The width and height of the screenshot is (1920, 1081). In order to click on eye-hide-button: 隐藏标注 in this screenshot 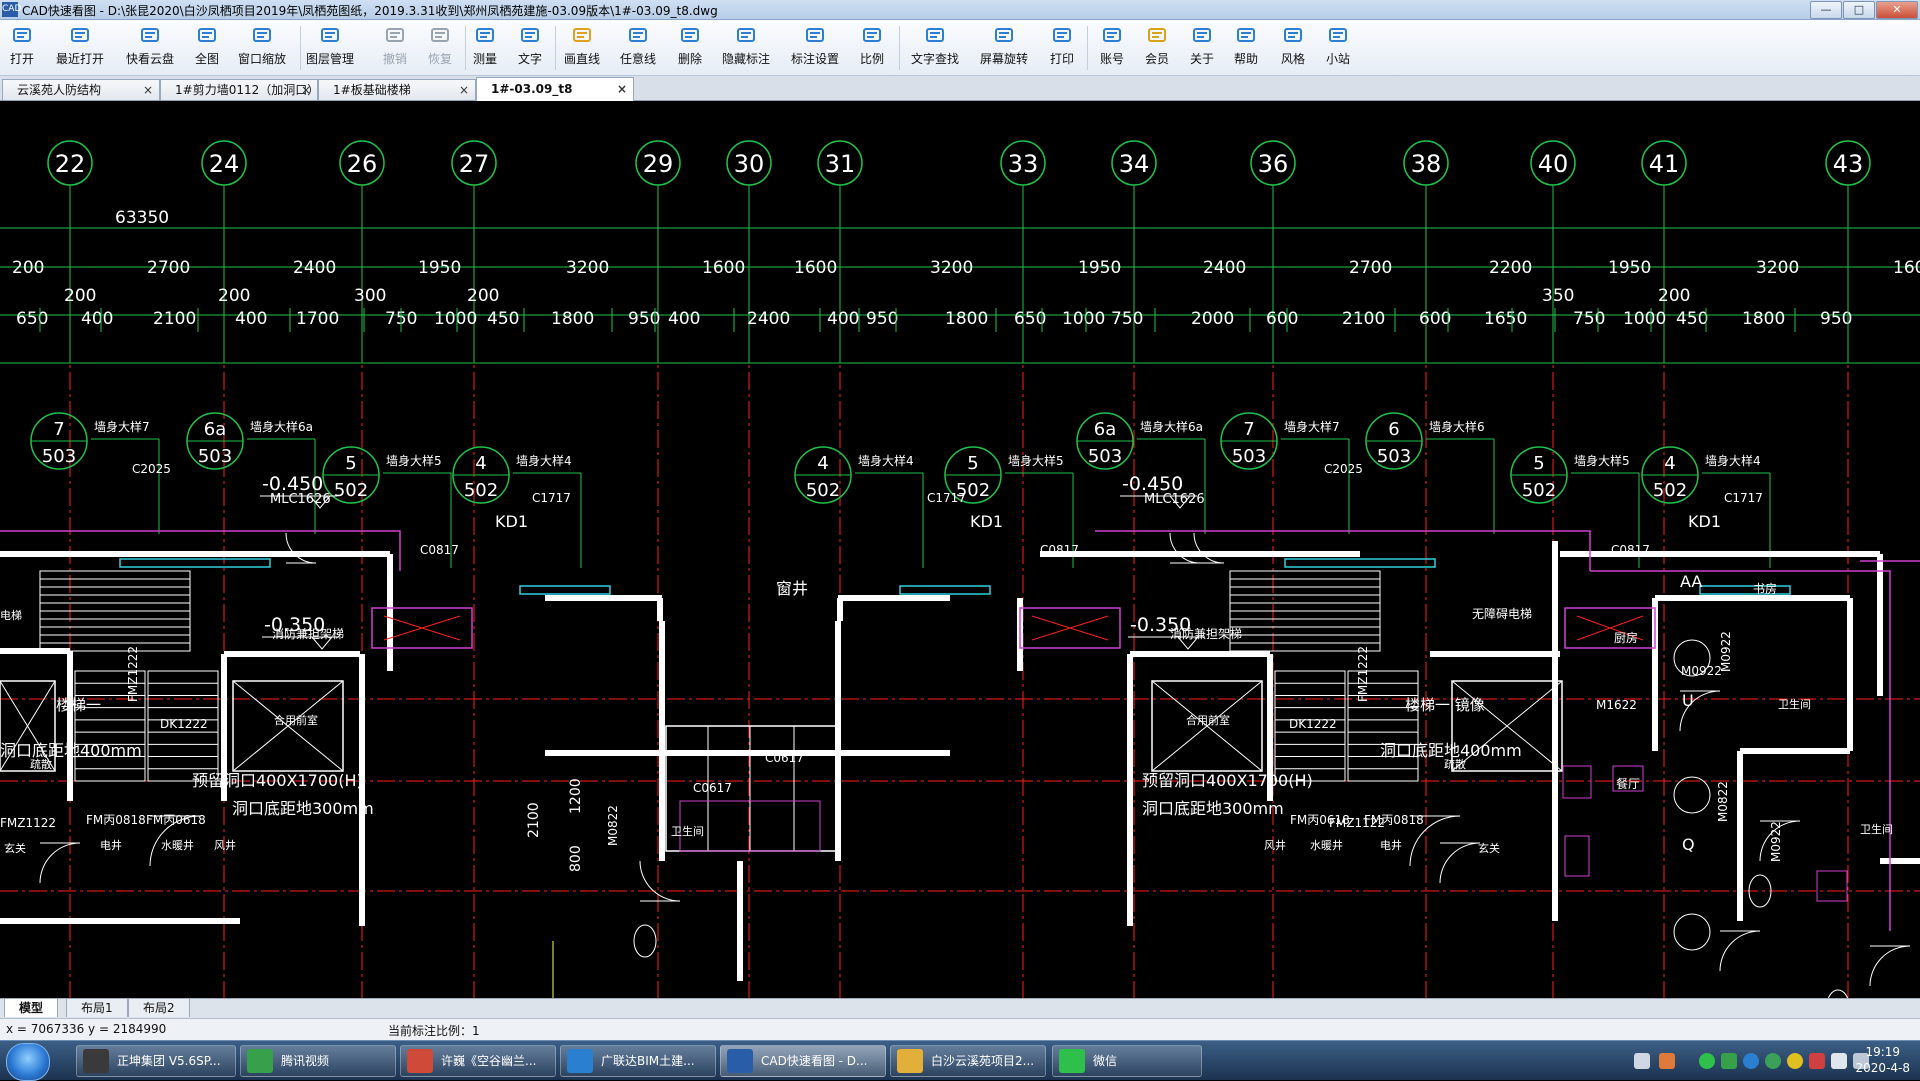, I will do `click(746, 49)`.